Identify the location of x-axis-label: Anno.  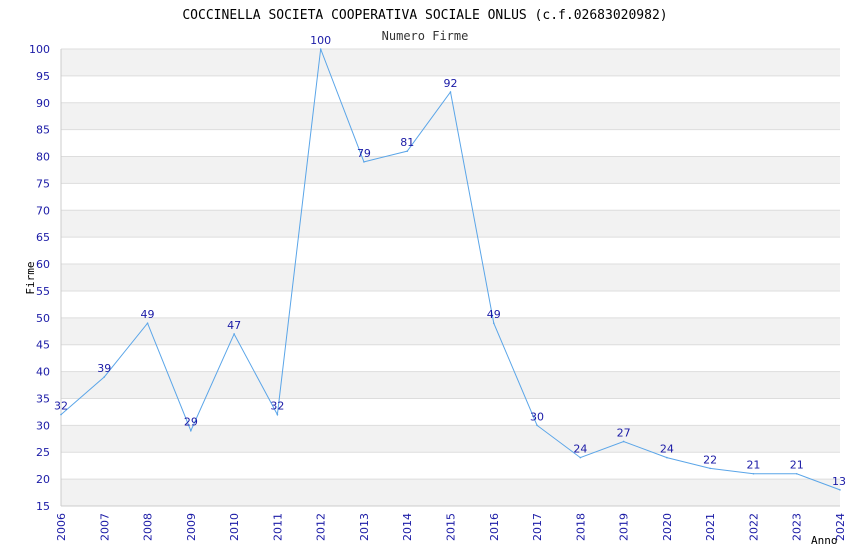
(824, 540).